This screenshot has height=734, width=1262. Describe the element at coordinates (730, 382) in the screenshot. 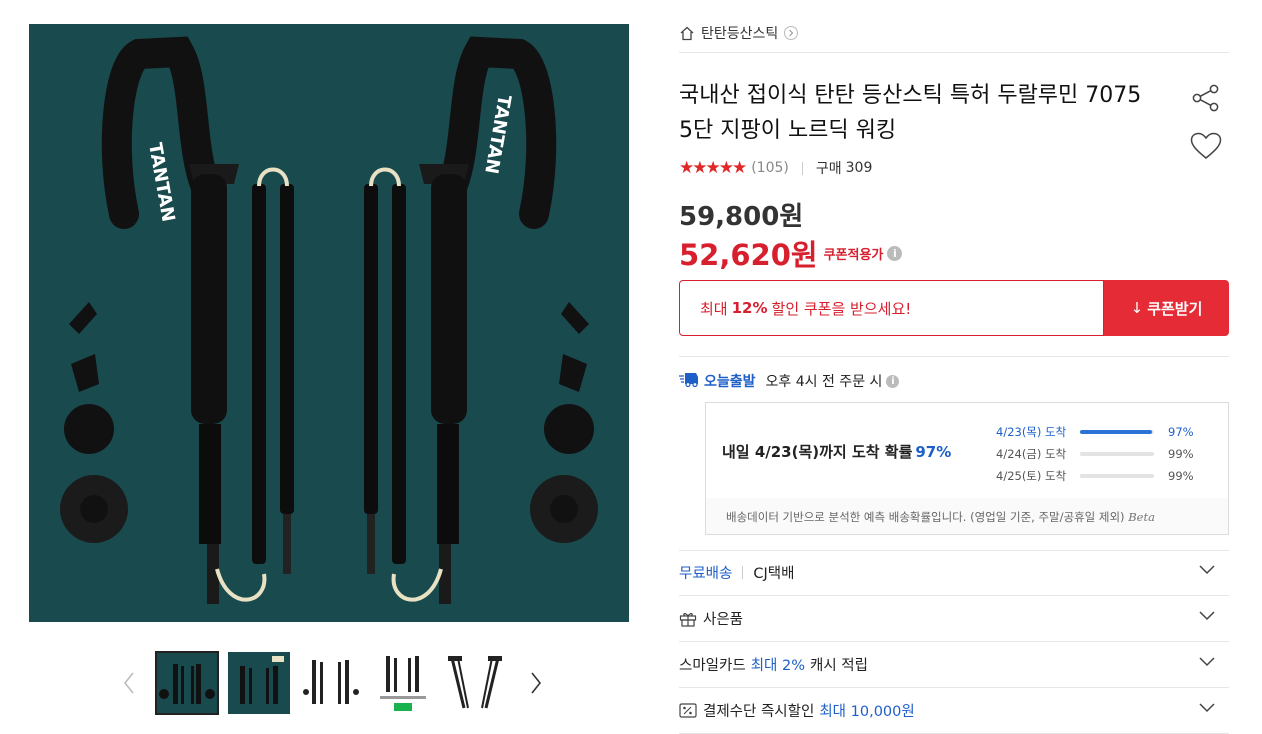

I see `same-day-badge: 오늘출발` at that location.